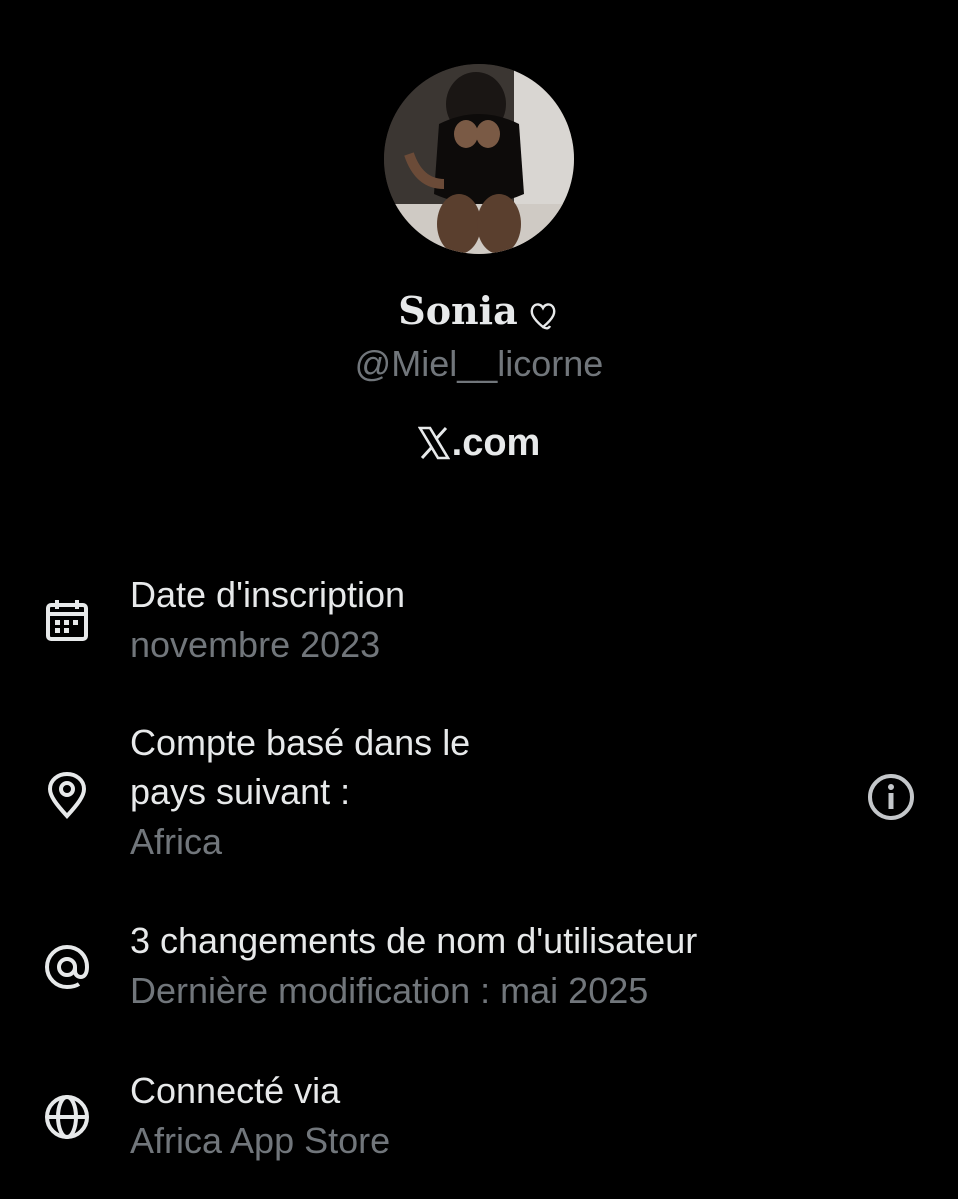 This screenshot has height=1199, width=958. What do you see at coordinates (496, 443) in the screenshot?
I see `brand-domain: .com` at bounding box center [496, 443].